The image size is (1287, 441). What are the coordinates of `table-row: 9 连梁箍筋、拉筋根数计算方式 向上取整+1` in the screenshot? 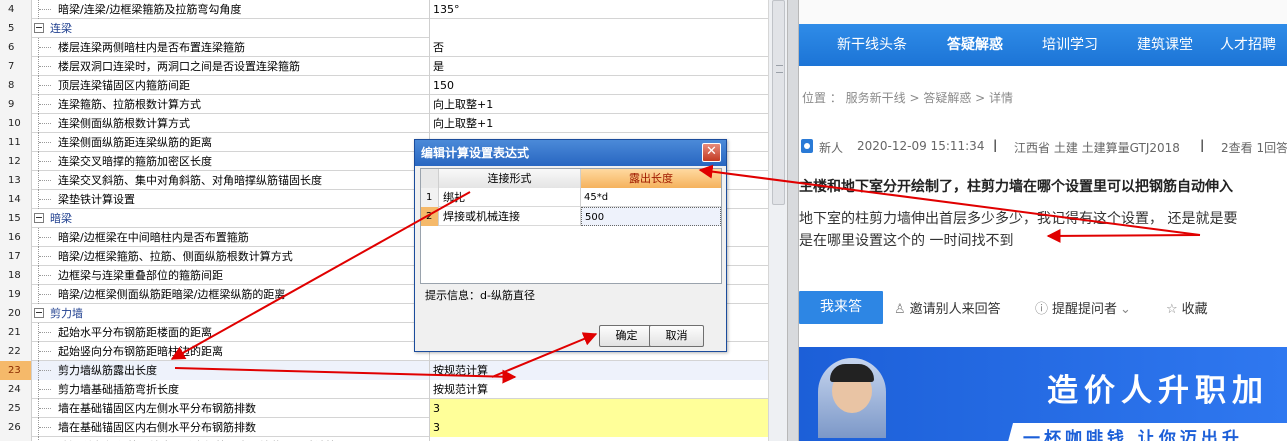 It's located at (384, 104).